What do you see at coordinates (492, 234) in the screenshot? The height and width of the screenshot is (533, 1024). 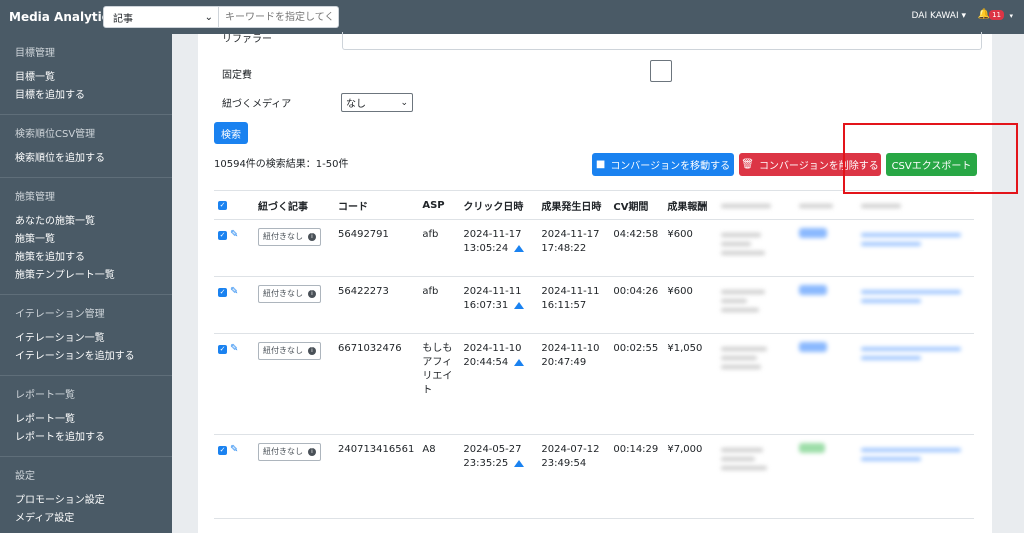 I see `click-date: 2024-11-17` at bounding box center [492, 234].